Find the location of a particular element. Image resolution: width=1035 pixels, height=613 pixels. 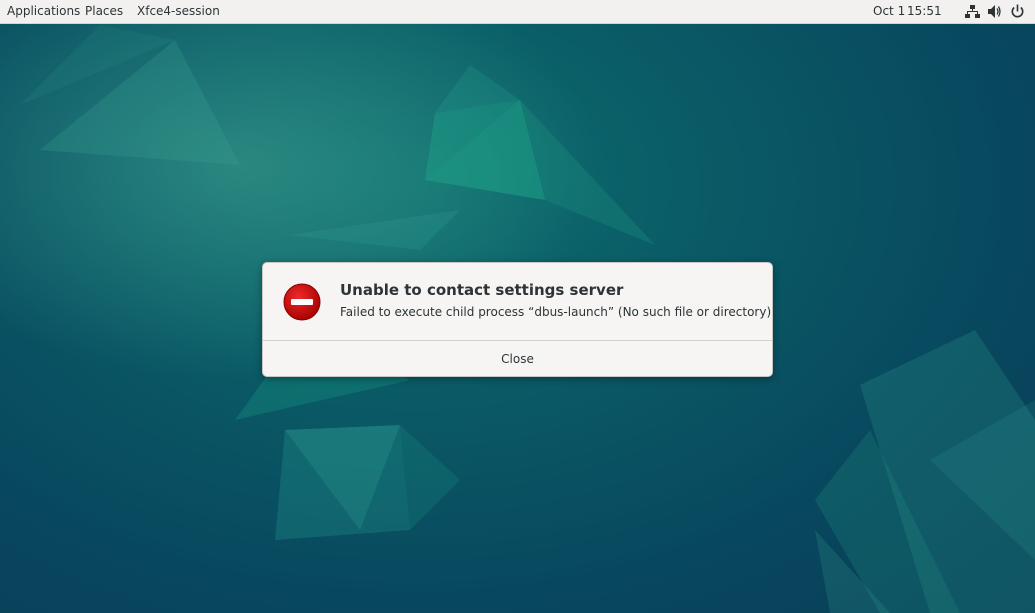

places-menu: Places is located at coordinates (104, 11).